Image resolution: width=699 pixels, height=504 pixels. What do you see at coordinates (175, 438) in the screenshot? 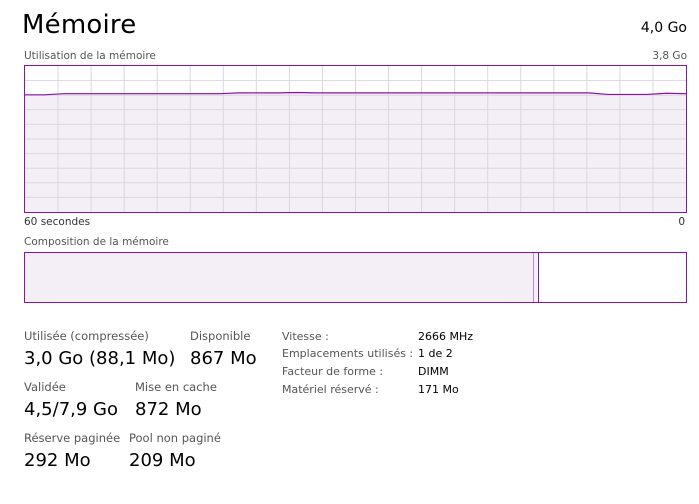
I see `nonpaged-pool-label: Pool non paginé` at bounding box center [175, 438].